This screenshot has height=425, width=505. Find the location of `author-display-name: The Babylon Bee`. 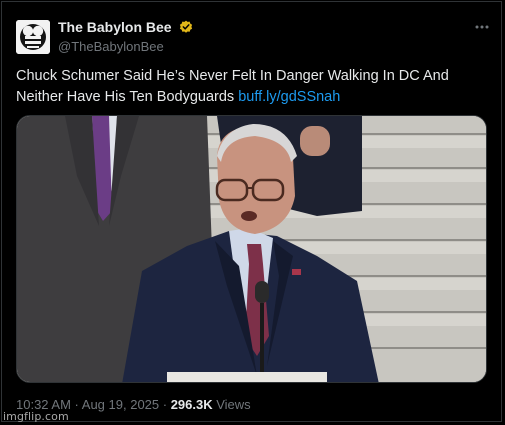

author-display-name: The Babylon Bee is located at coordinates (115, 27).